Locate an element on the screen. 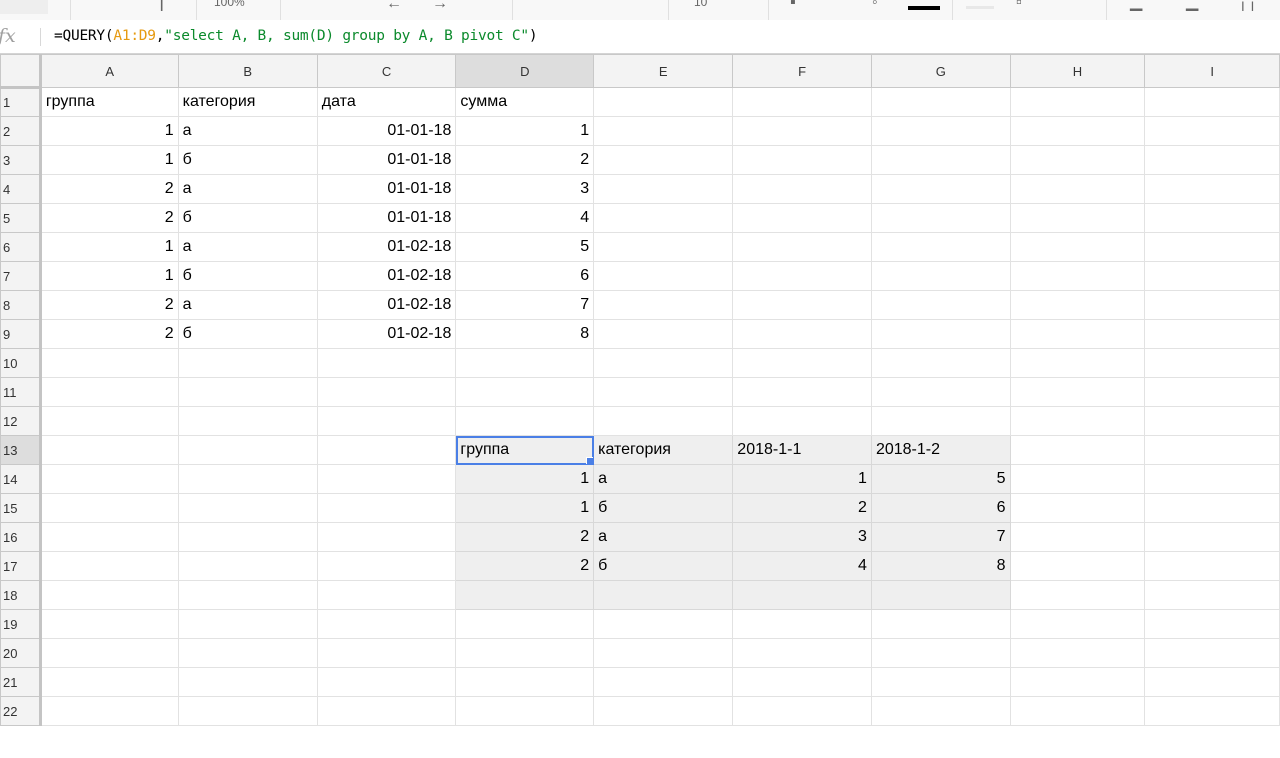  strikethrough-icon: ◦ is located at coordinates (875, 10).